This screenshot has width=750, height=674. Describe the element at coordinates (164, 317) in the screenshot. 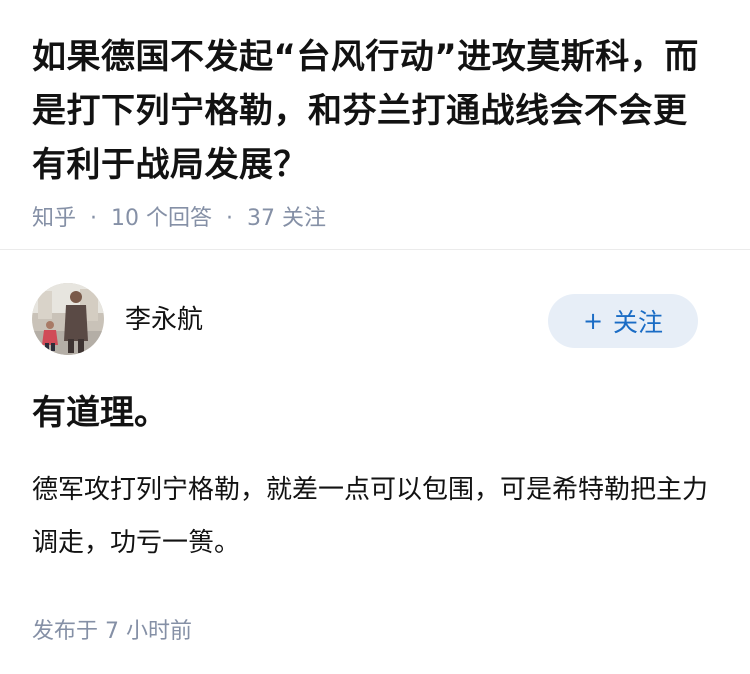

I see `author-name: 李永航` at that location.